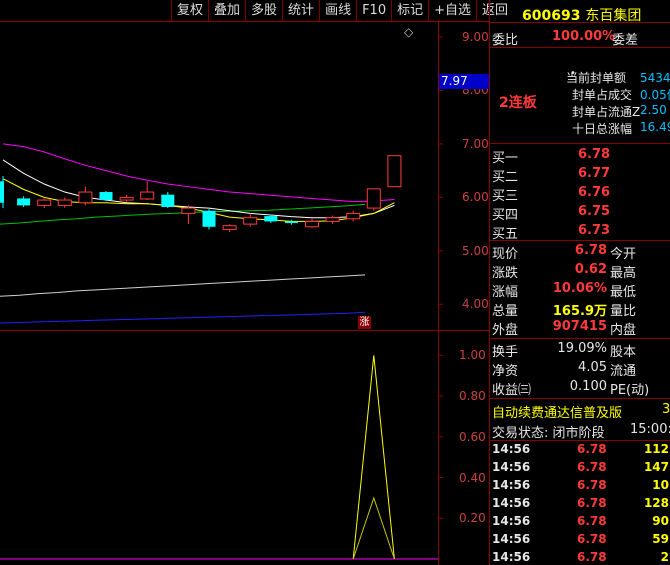 The image size is (670, 565). Describe the element at coordinates (650, 429) in the screenshot. I see `trade-time: 15:00:` at that location.